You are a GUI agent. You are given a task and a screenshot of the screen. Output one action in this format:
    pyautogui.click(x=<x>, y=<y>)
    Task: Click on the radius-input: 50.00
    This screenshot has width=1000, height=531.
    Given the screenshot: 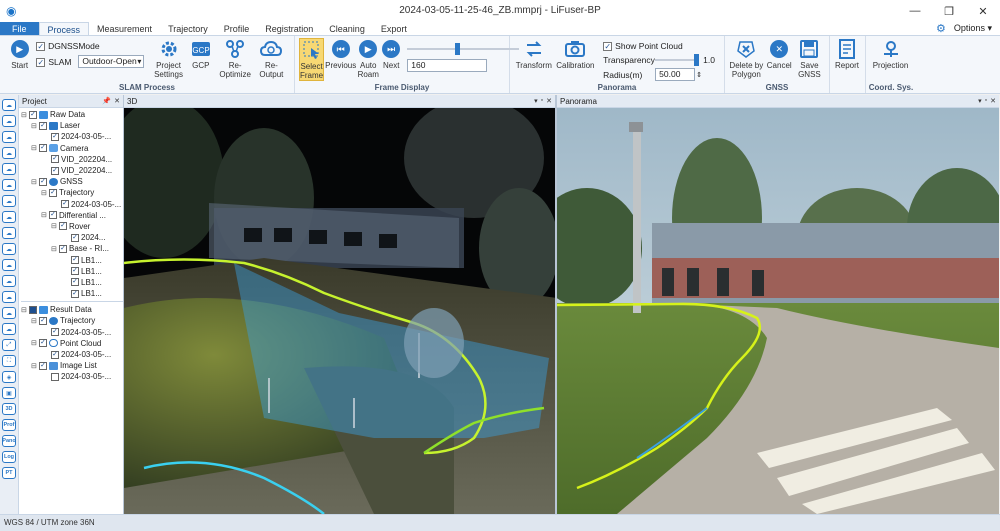 What is the action you would take?
    pyautogui.click(x=675, y=74)
    